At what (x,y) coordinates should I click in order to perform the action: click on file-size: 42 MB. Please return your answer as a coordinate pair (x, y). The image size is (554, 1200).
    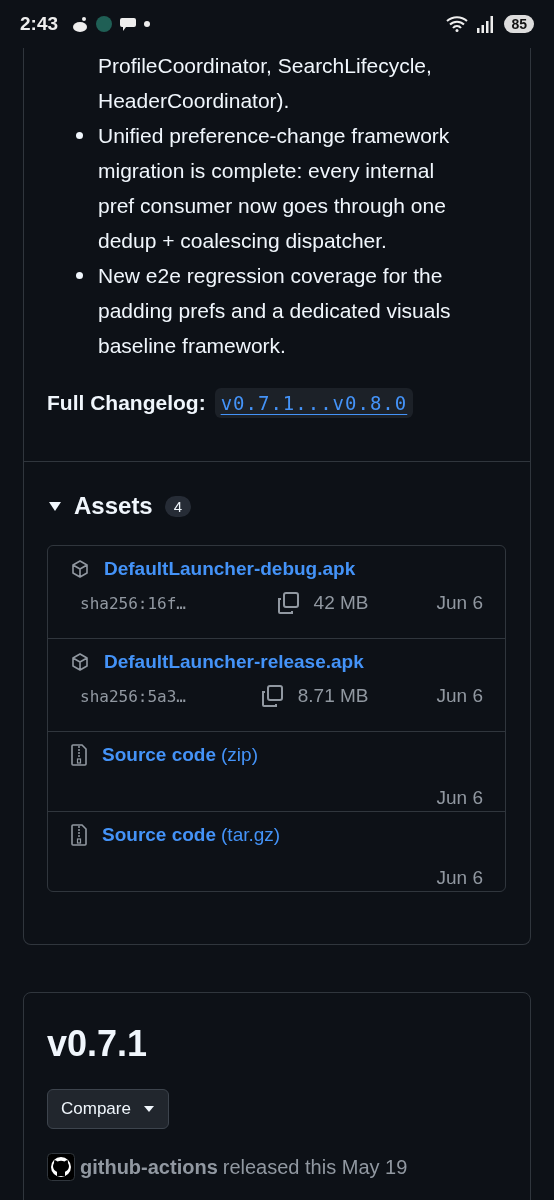
    Looking at the image, I should click on (341, 603).